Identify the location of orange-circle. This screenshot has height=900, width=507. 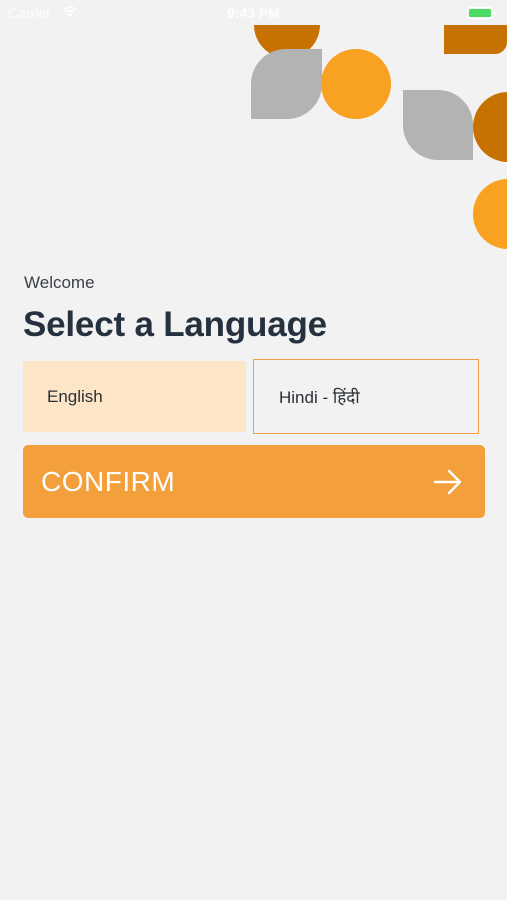
(356, 84).